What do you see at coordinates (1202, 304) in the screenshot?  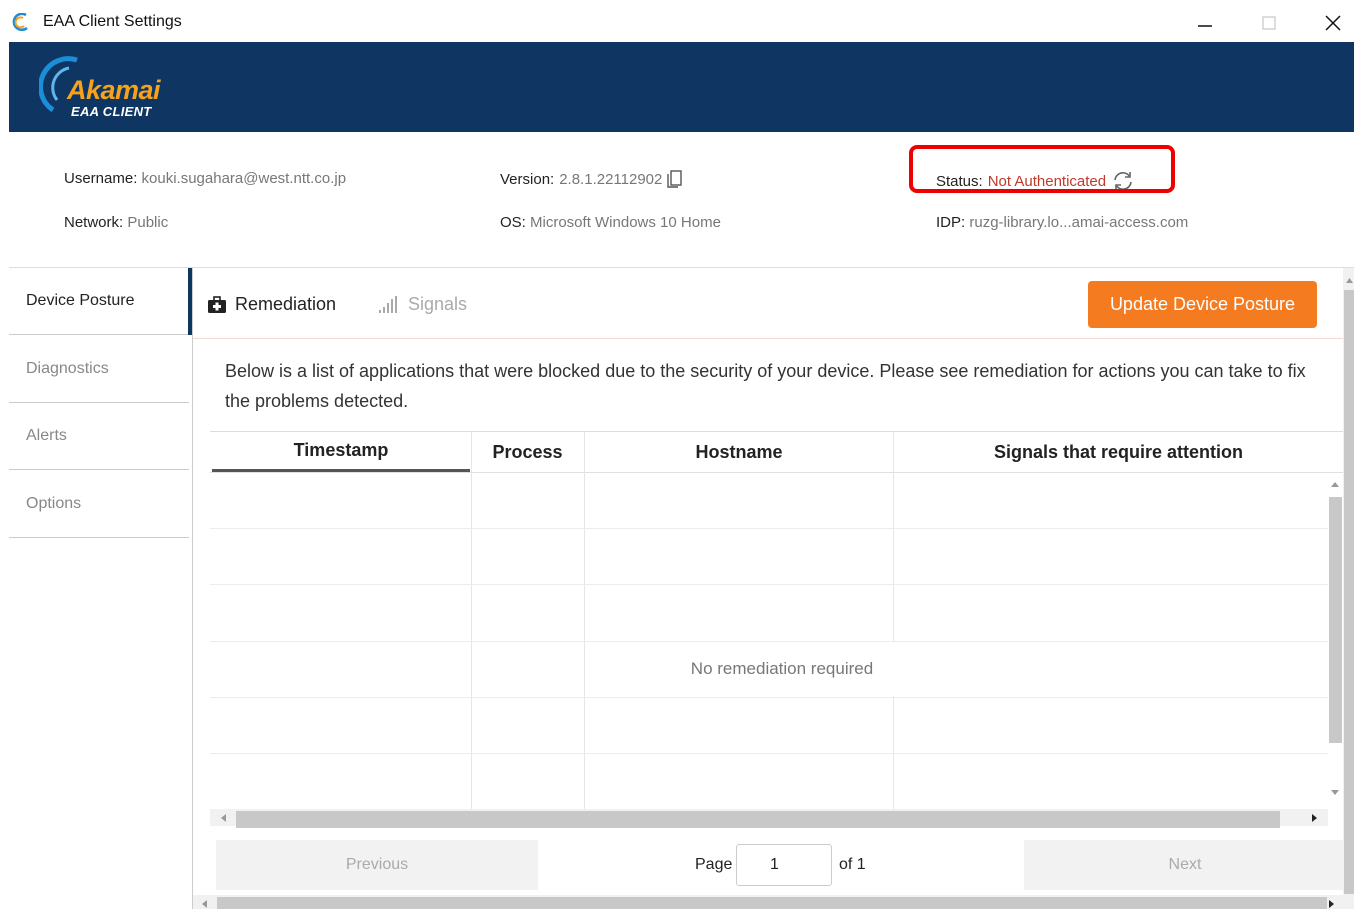 I see `update-device-posture-button: Update Device Posture` at bounding box center [1202, 304].